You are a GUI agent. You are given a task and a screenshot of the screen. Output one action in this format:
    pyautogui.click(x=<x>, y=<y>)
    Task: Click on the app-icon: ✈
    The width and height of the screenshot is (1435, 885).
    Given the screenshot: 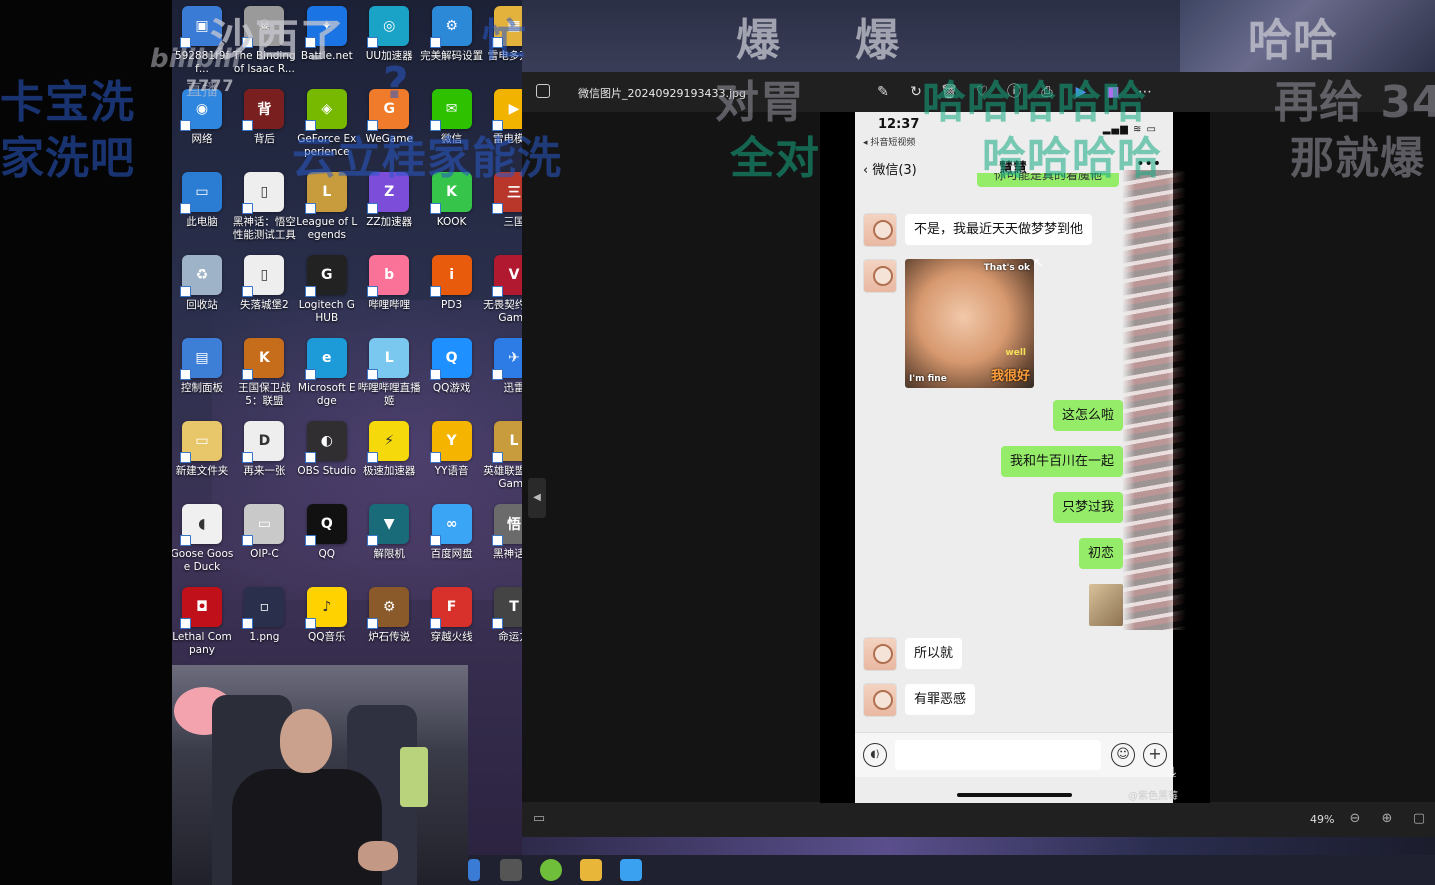 What is the action you would take?
    pyautogui.click(x=507, y=359)
    